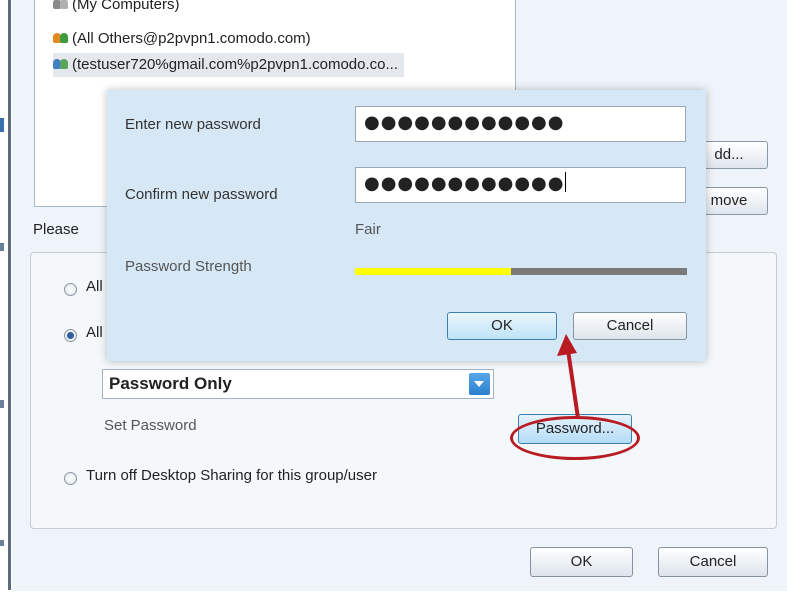 The height and width of the screenshot is (599, 787). I want to click on auth-method-value: Password Only, so click(170, 383).